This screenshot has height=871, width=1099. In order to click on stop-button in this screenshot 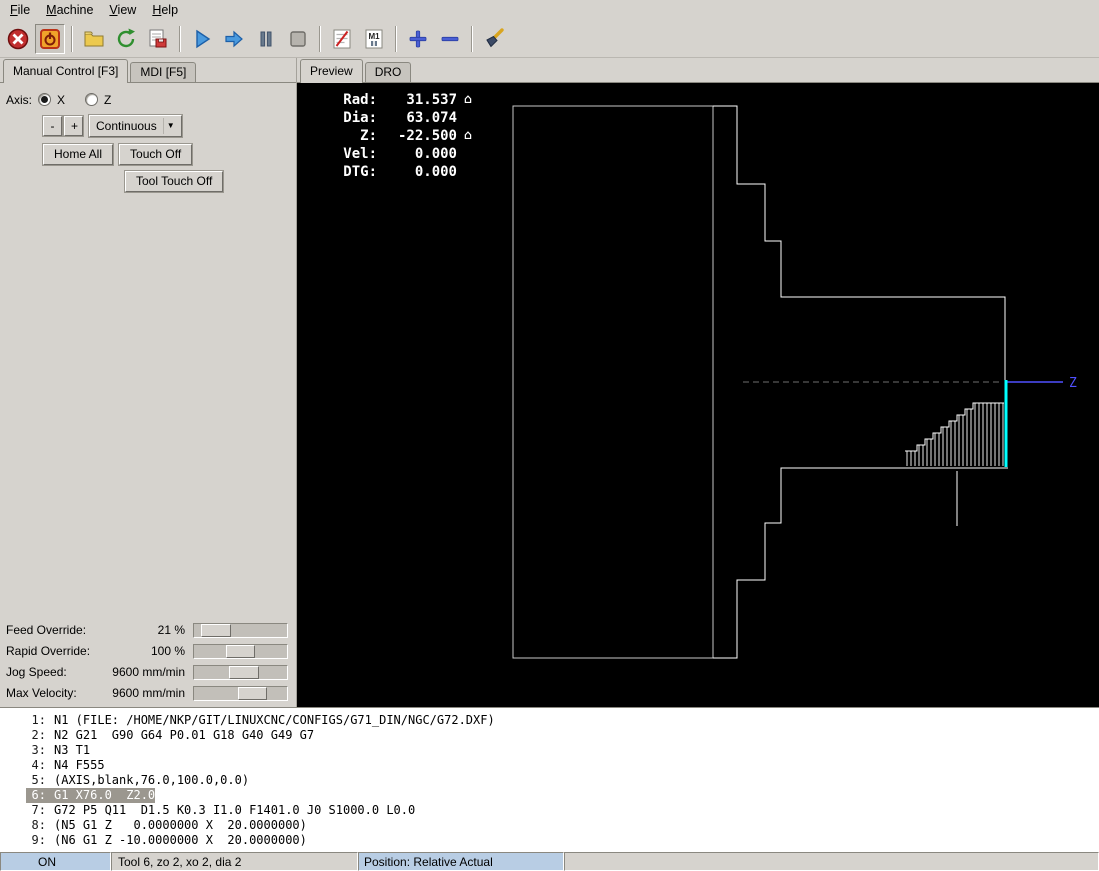, I will do `click(298, 39)`.